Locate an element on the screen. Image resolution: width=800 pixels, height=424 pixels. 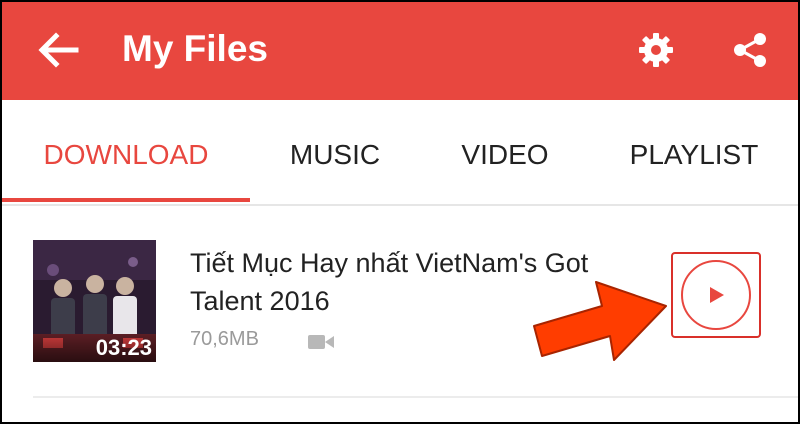
annotation-arrow is located at coordinates (600, 320).